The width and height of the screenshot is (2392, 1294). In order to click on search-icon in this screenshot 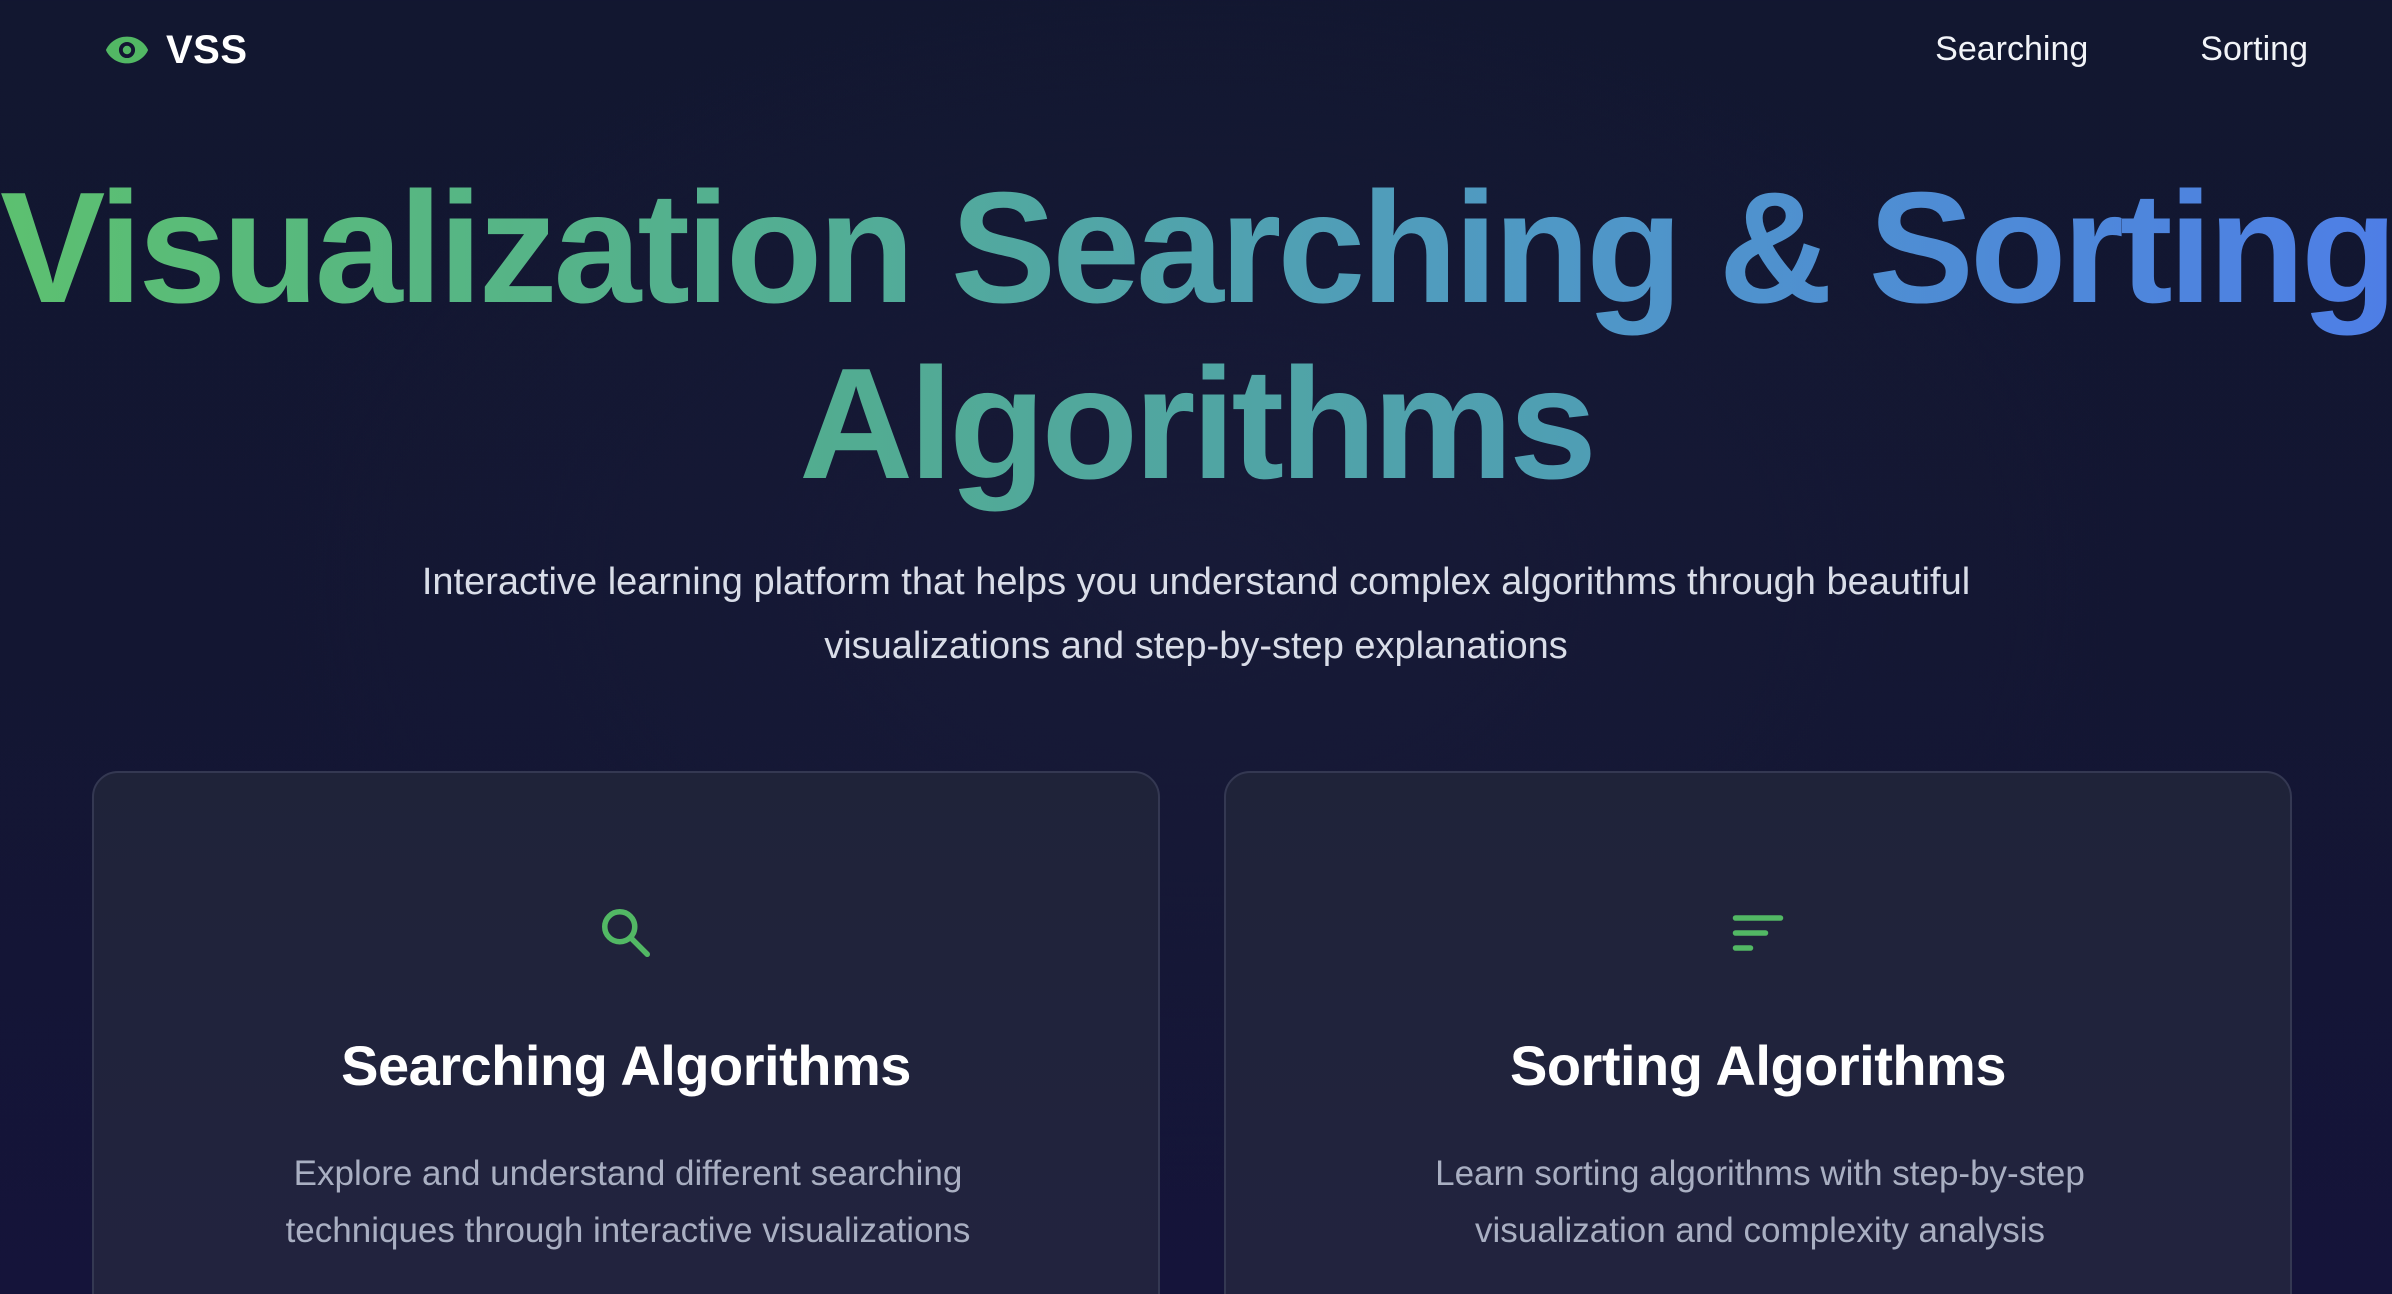, I will do `click(626, 933)`.